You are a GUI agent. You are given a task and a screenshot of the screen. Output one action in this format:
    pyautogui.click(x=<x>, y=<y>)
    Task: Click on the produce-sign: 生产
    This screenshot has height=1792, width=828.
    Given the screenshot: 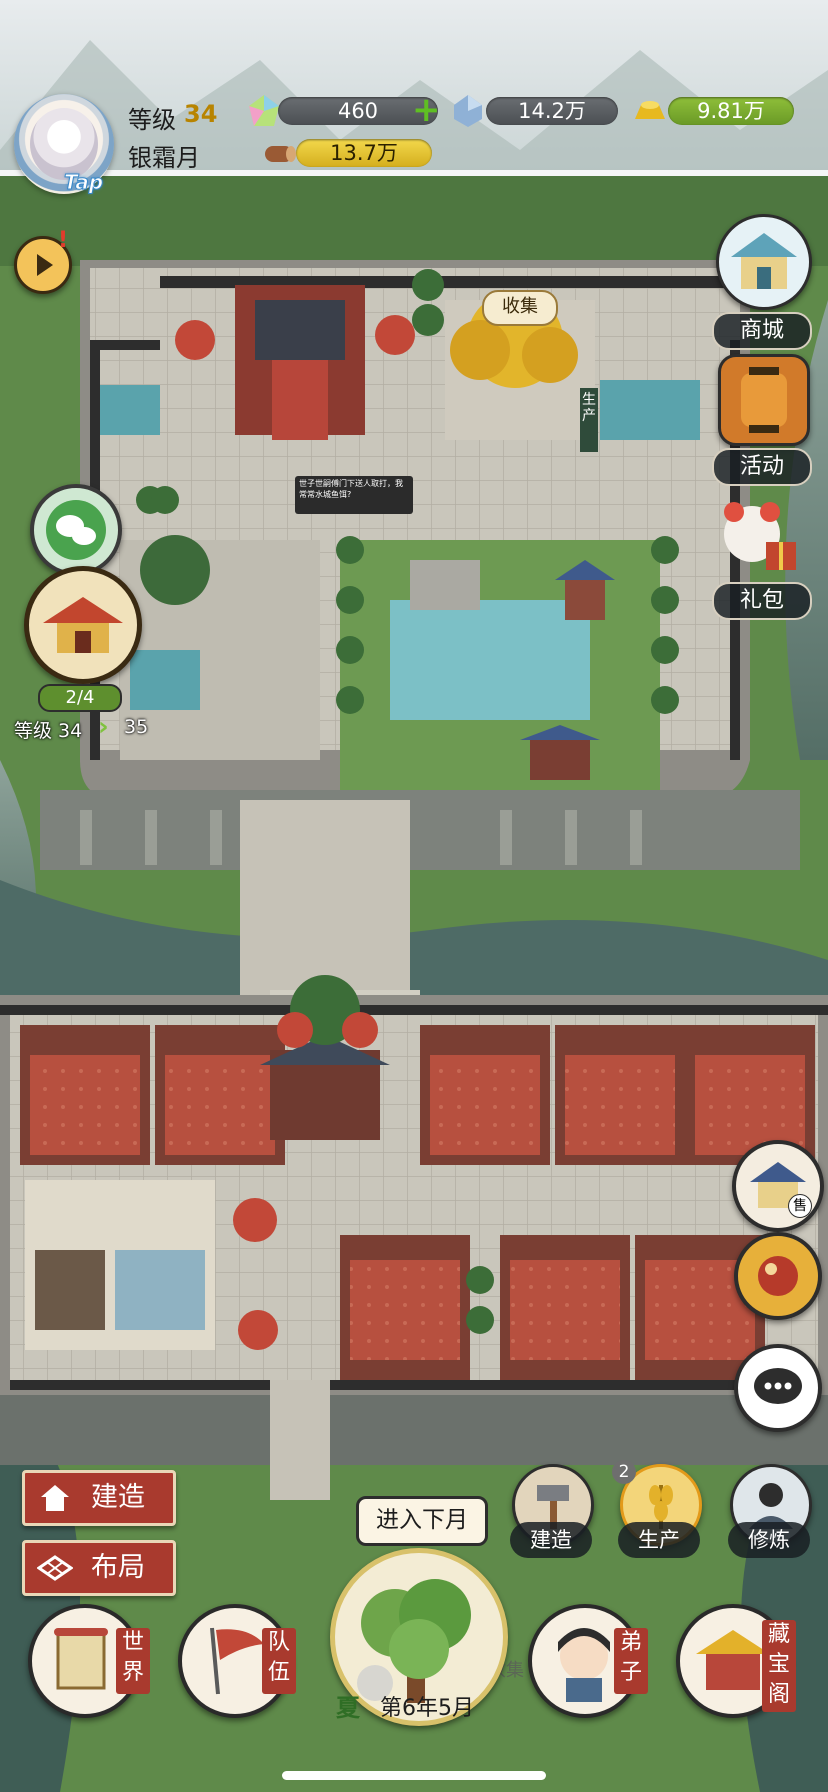 What is the action you would take?
    pyautogui.click(x=589, y=420)
    